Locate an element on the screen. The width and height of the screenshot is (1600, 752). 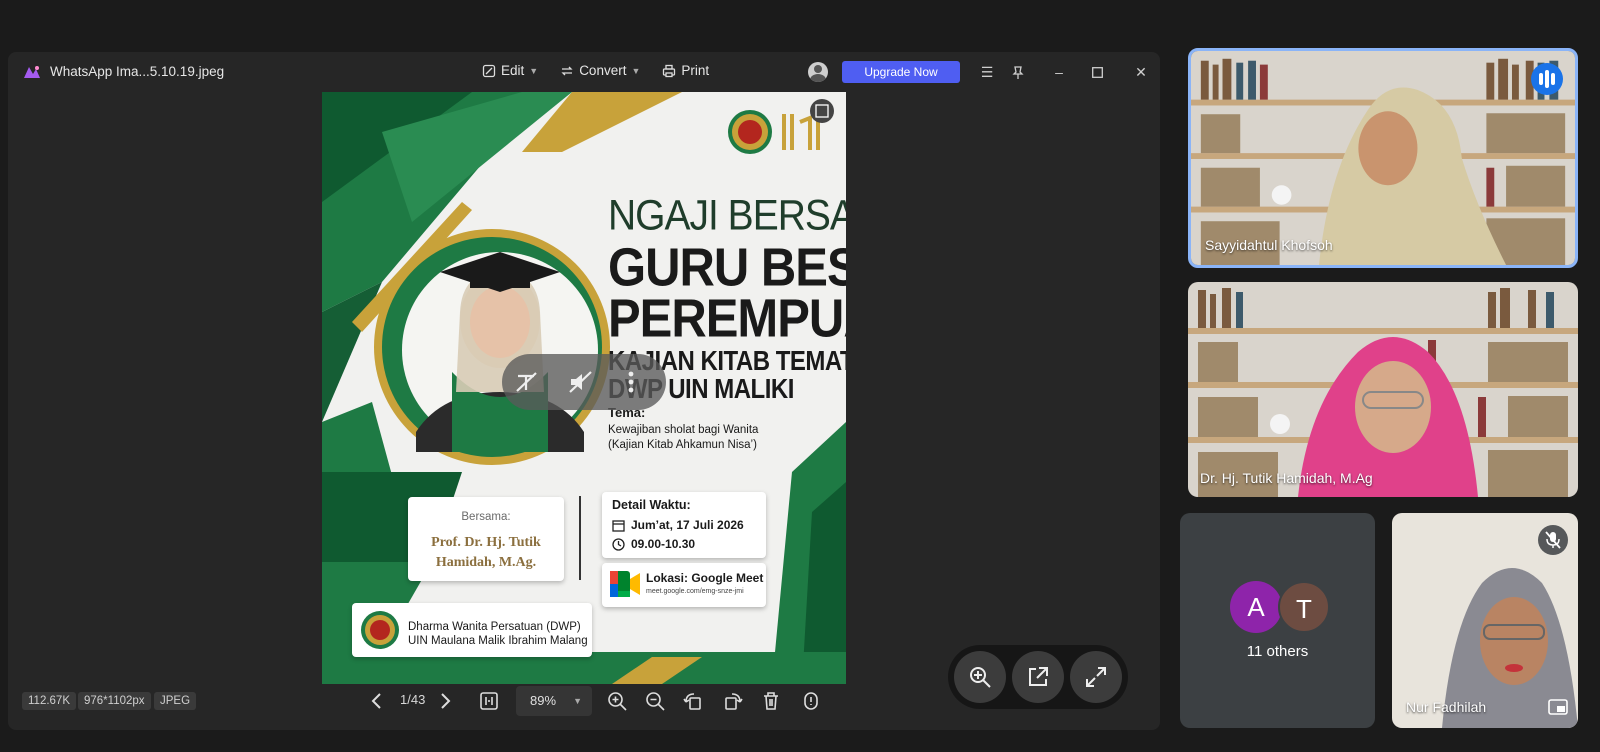
viewer-toolbar: Edit ▼ Convert ▼ Print is located at coordinates (595, 70).